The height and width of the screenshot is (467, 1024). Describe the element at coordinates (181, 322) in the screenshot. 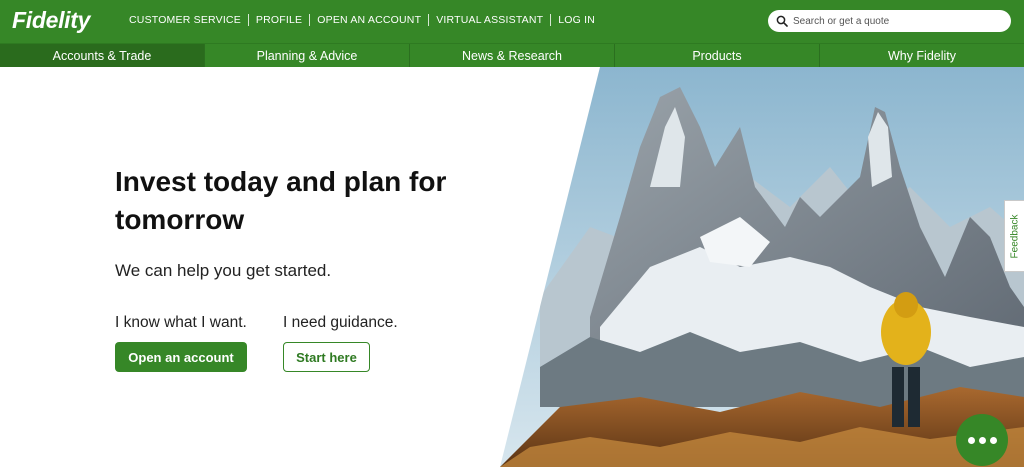

I see `know-what-i-want-label: I know what I want.` at that location.